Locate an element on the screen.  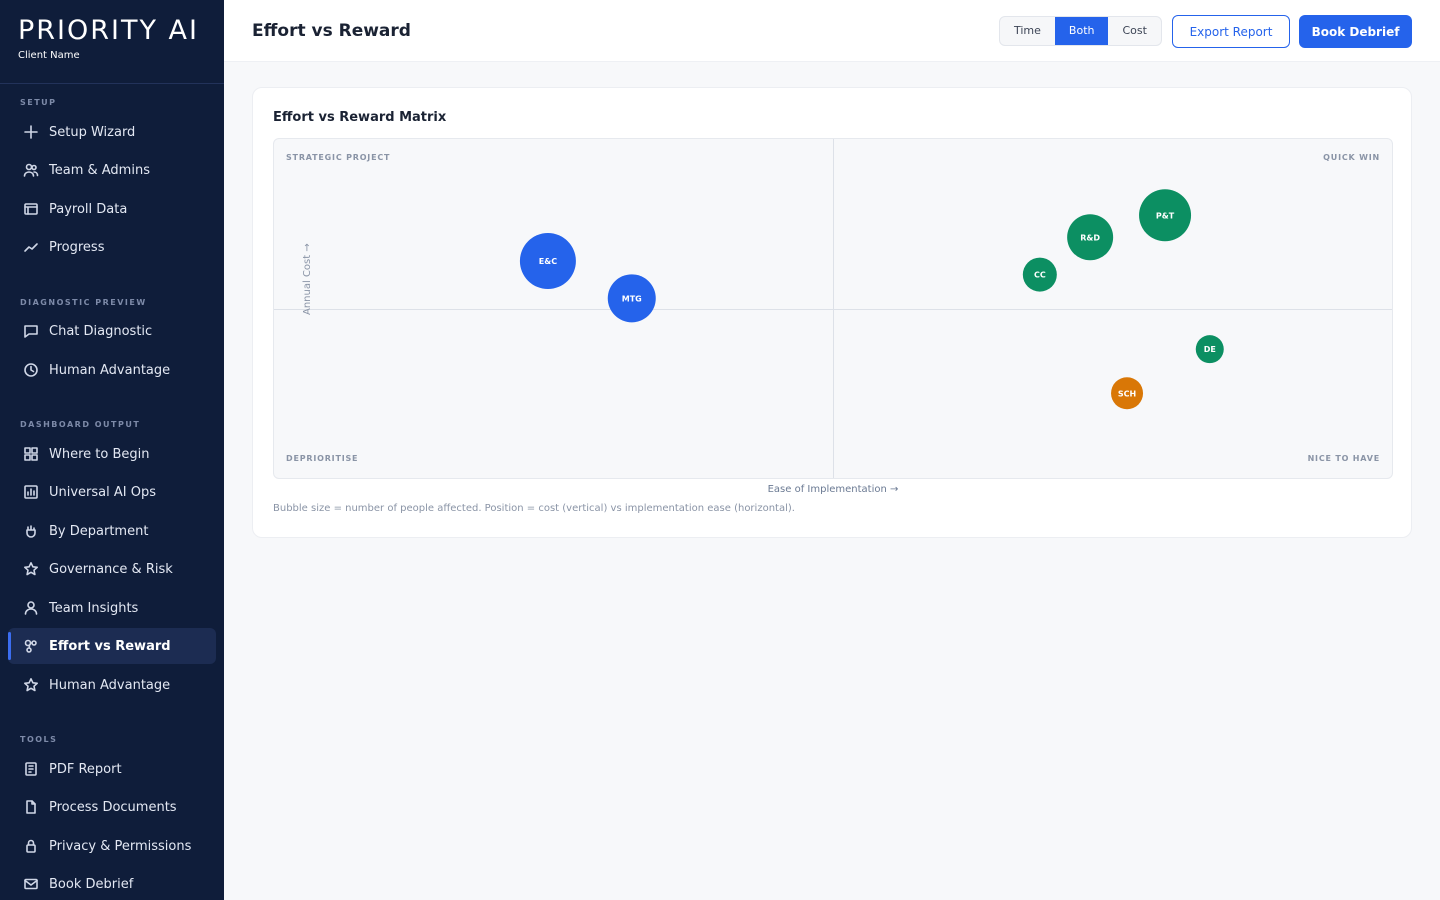
sidebar-item-governance-risk: Governance & Risk is located at coordinates (112, 569).